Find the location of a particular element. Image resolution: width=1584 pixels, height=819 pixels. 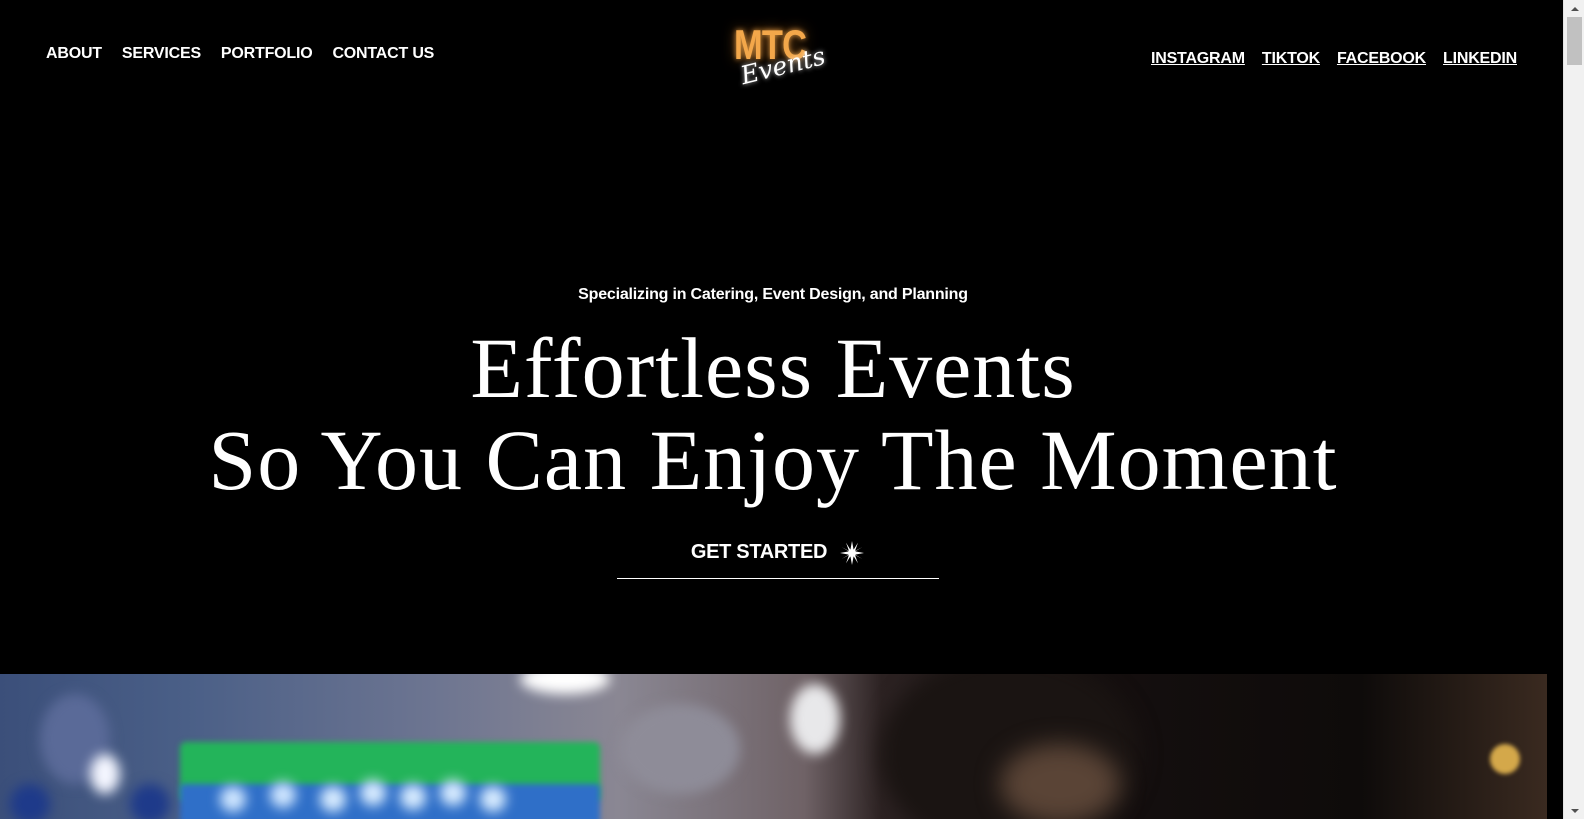

hero-headline-line-2: So You Can Enjoy The Moment is located at coordinates (773, 460).